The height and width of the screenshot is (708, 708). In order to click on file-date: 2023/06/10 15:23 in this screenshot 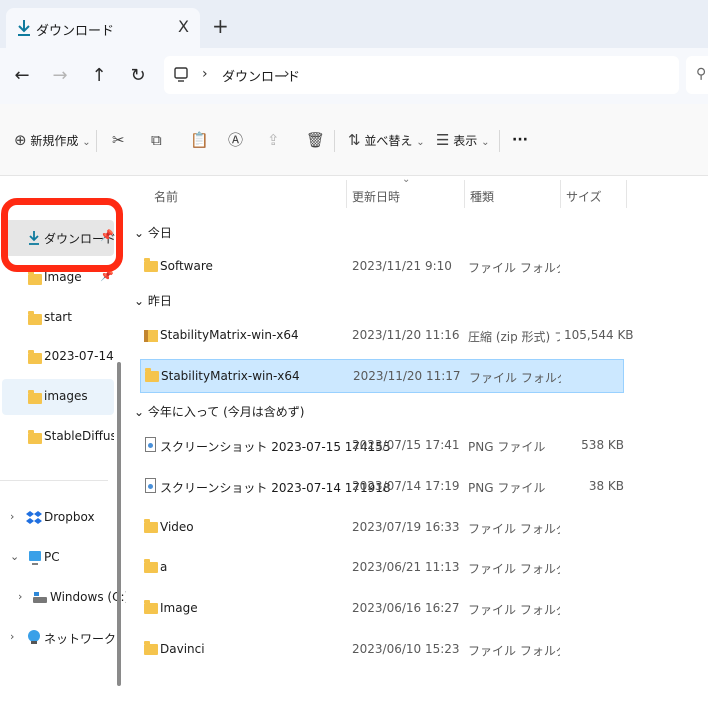, I will do `click(406, 649)`.